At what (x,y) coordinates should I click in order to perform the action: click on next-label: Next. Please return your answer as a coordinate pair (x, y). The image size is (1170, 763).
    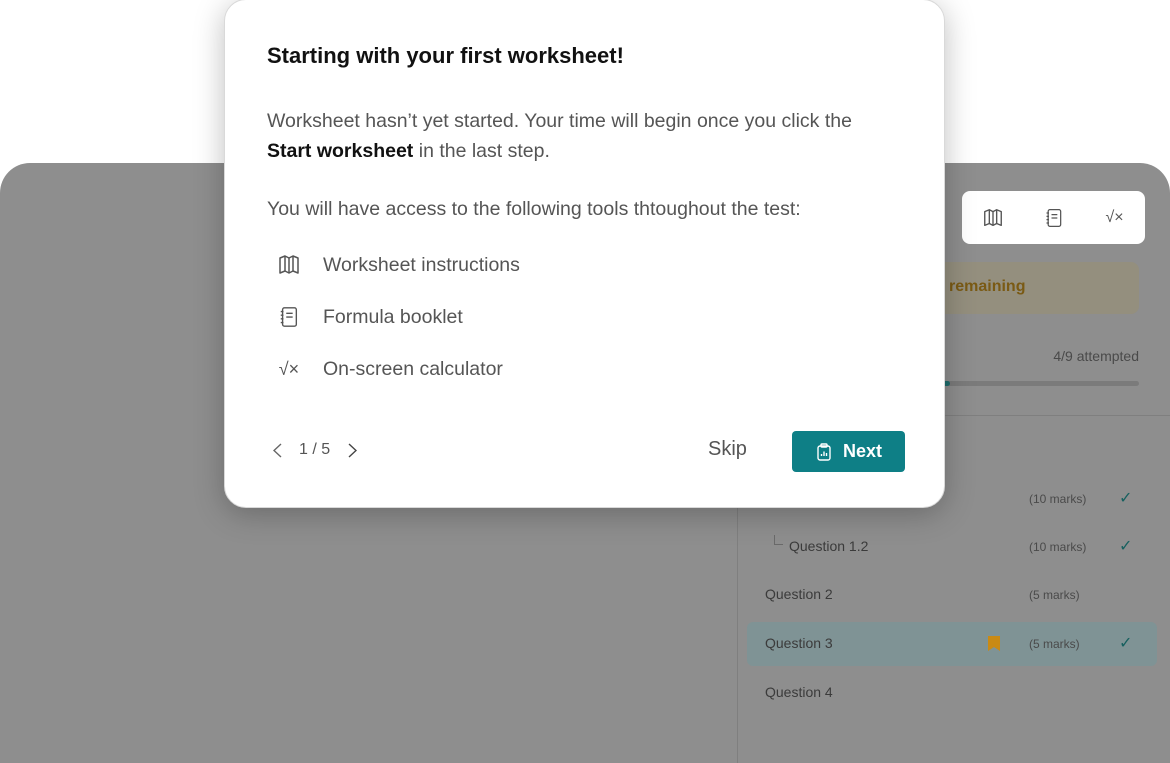
    Looking at the image, I should click on (862, 451).